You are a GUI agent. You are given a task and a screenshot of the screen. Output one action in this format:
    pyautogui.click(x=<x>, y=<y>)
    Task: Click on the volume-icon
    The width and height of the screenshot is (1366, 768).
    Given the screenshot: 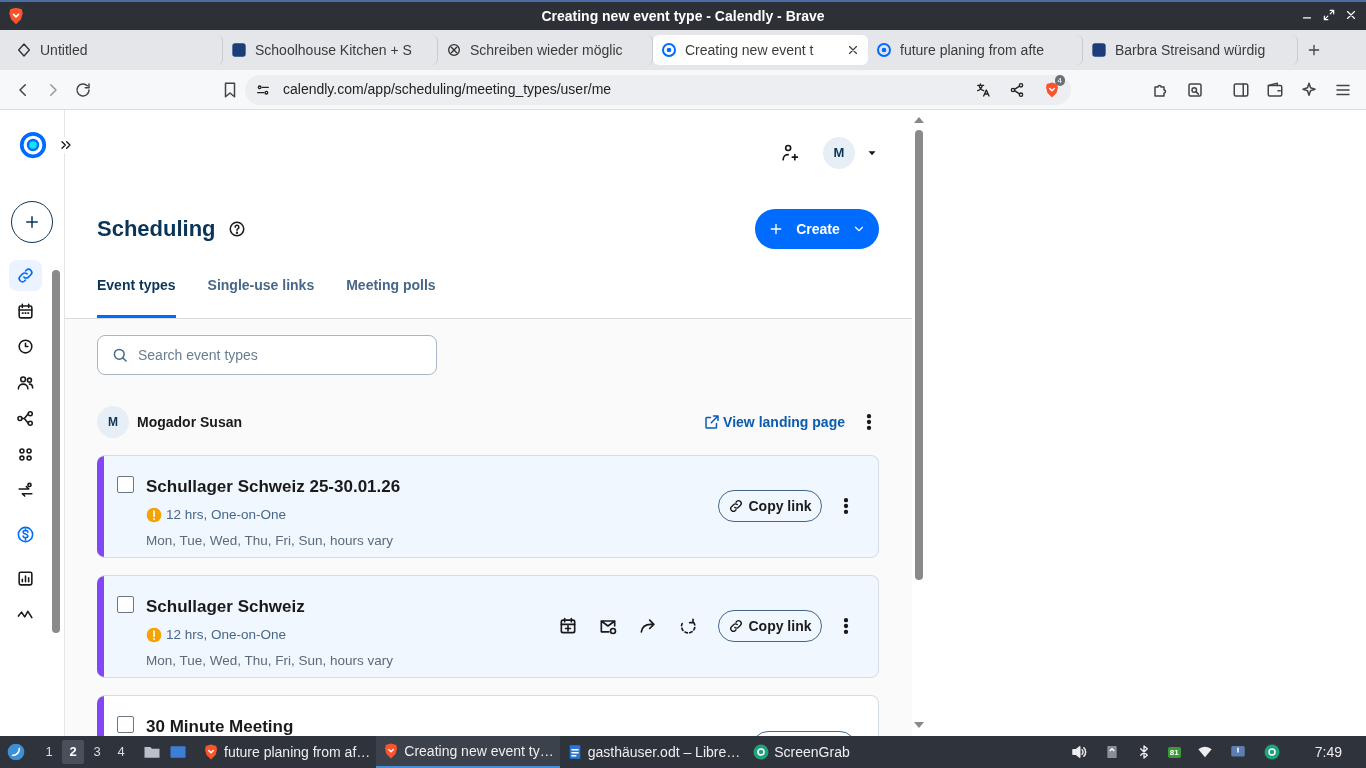 What is the action you would take?
    pyautogui.click(x=1078, y=752)
    